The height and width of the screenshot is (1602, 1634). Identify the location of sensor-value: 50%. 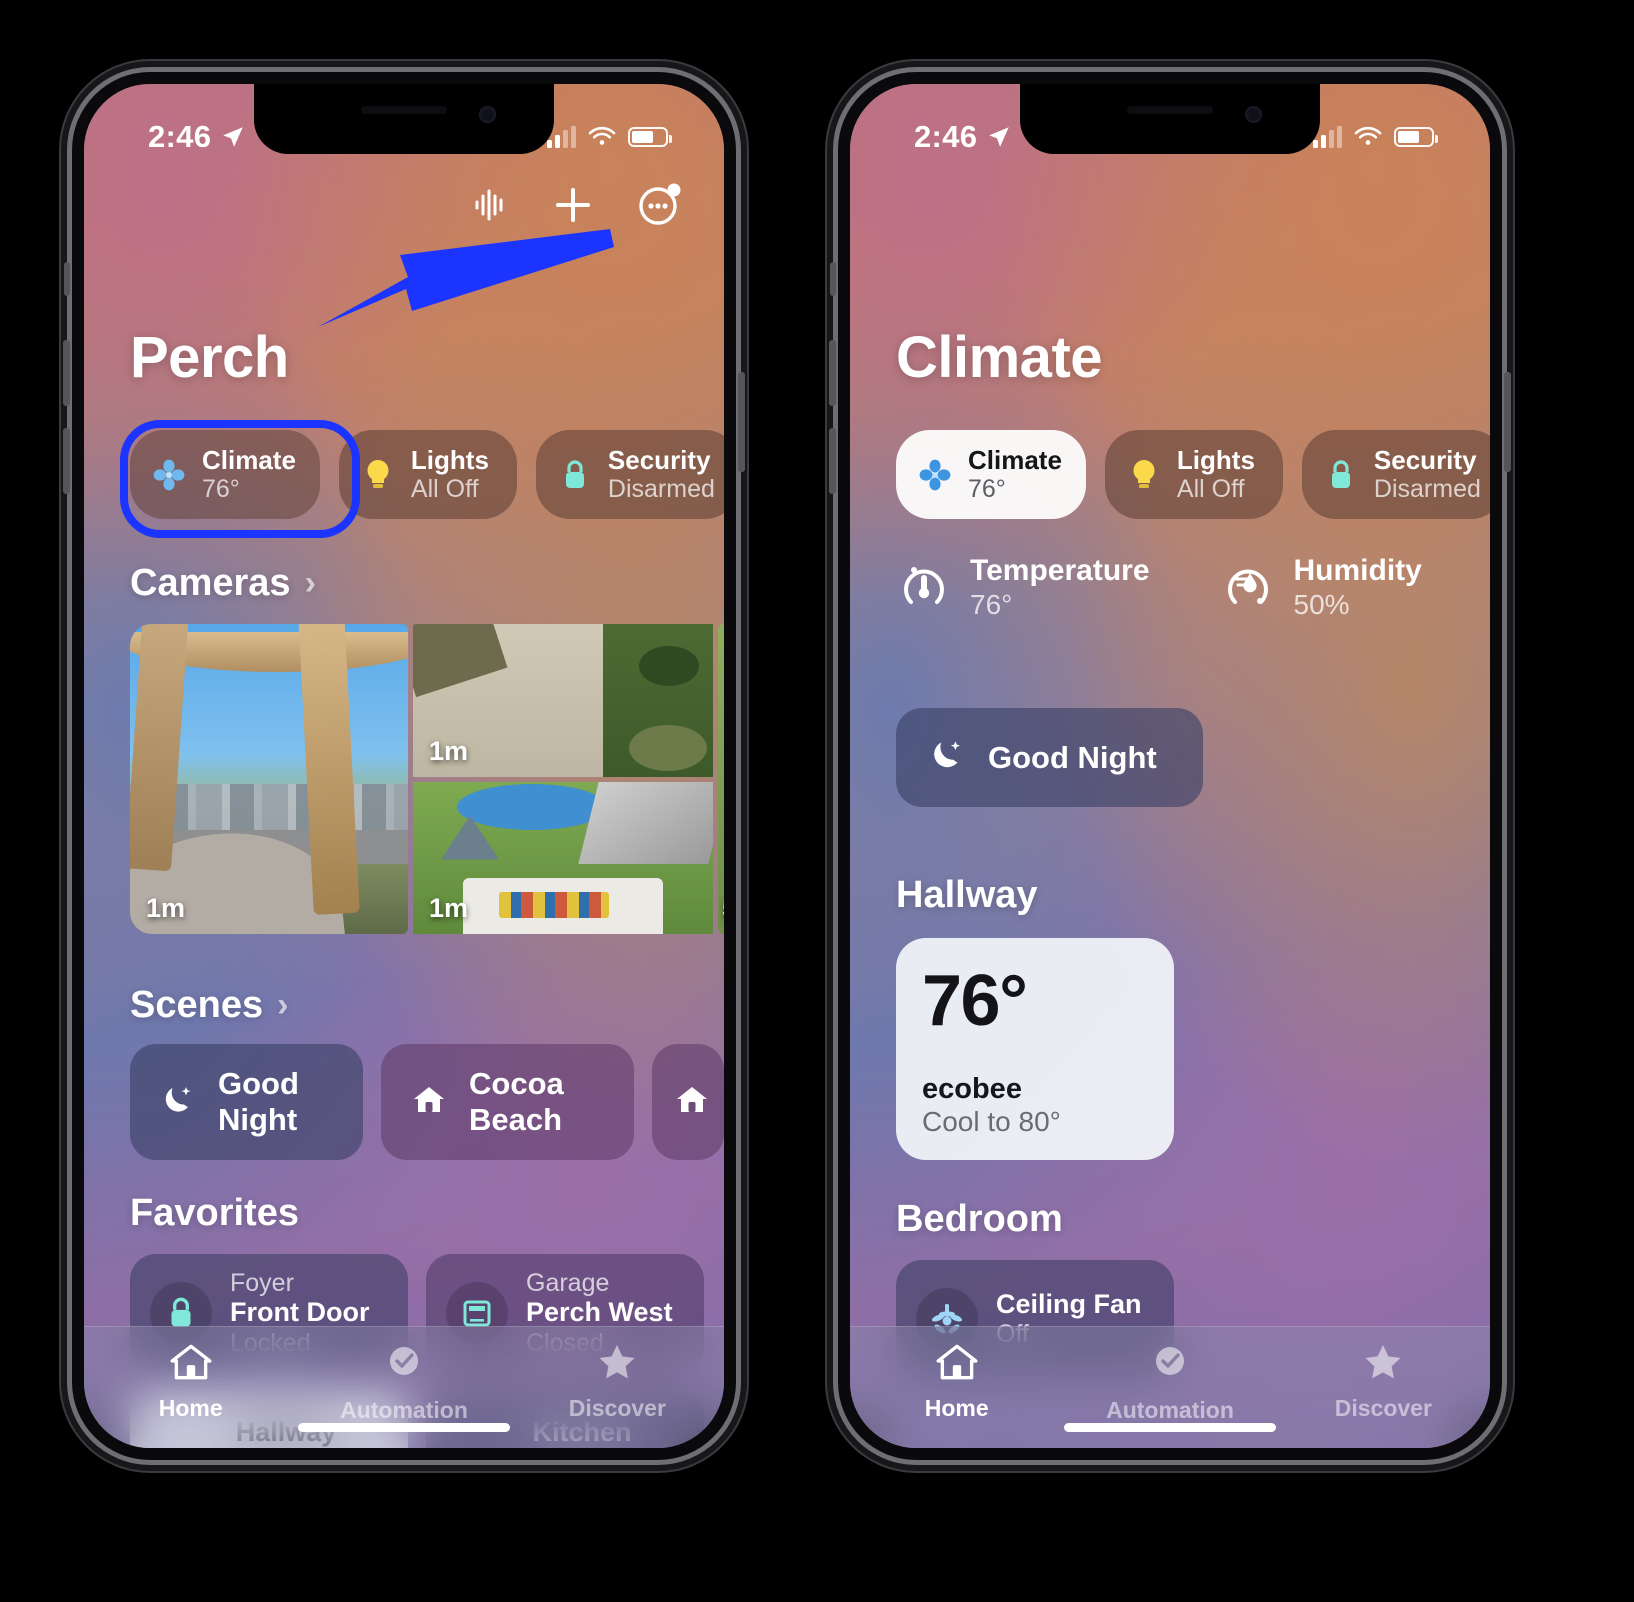
(1321, 604).